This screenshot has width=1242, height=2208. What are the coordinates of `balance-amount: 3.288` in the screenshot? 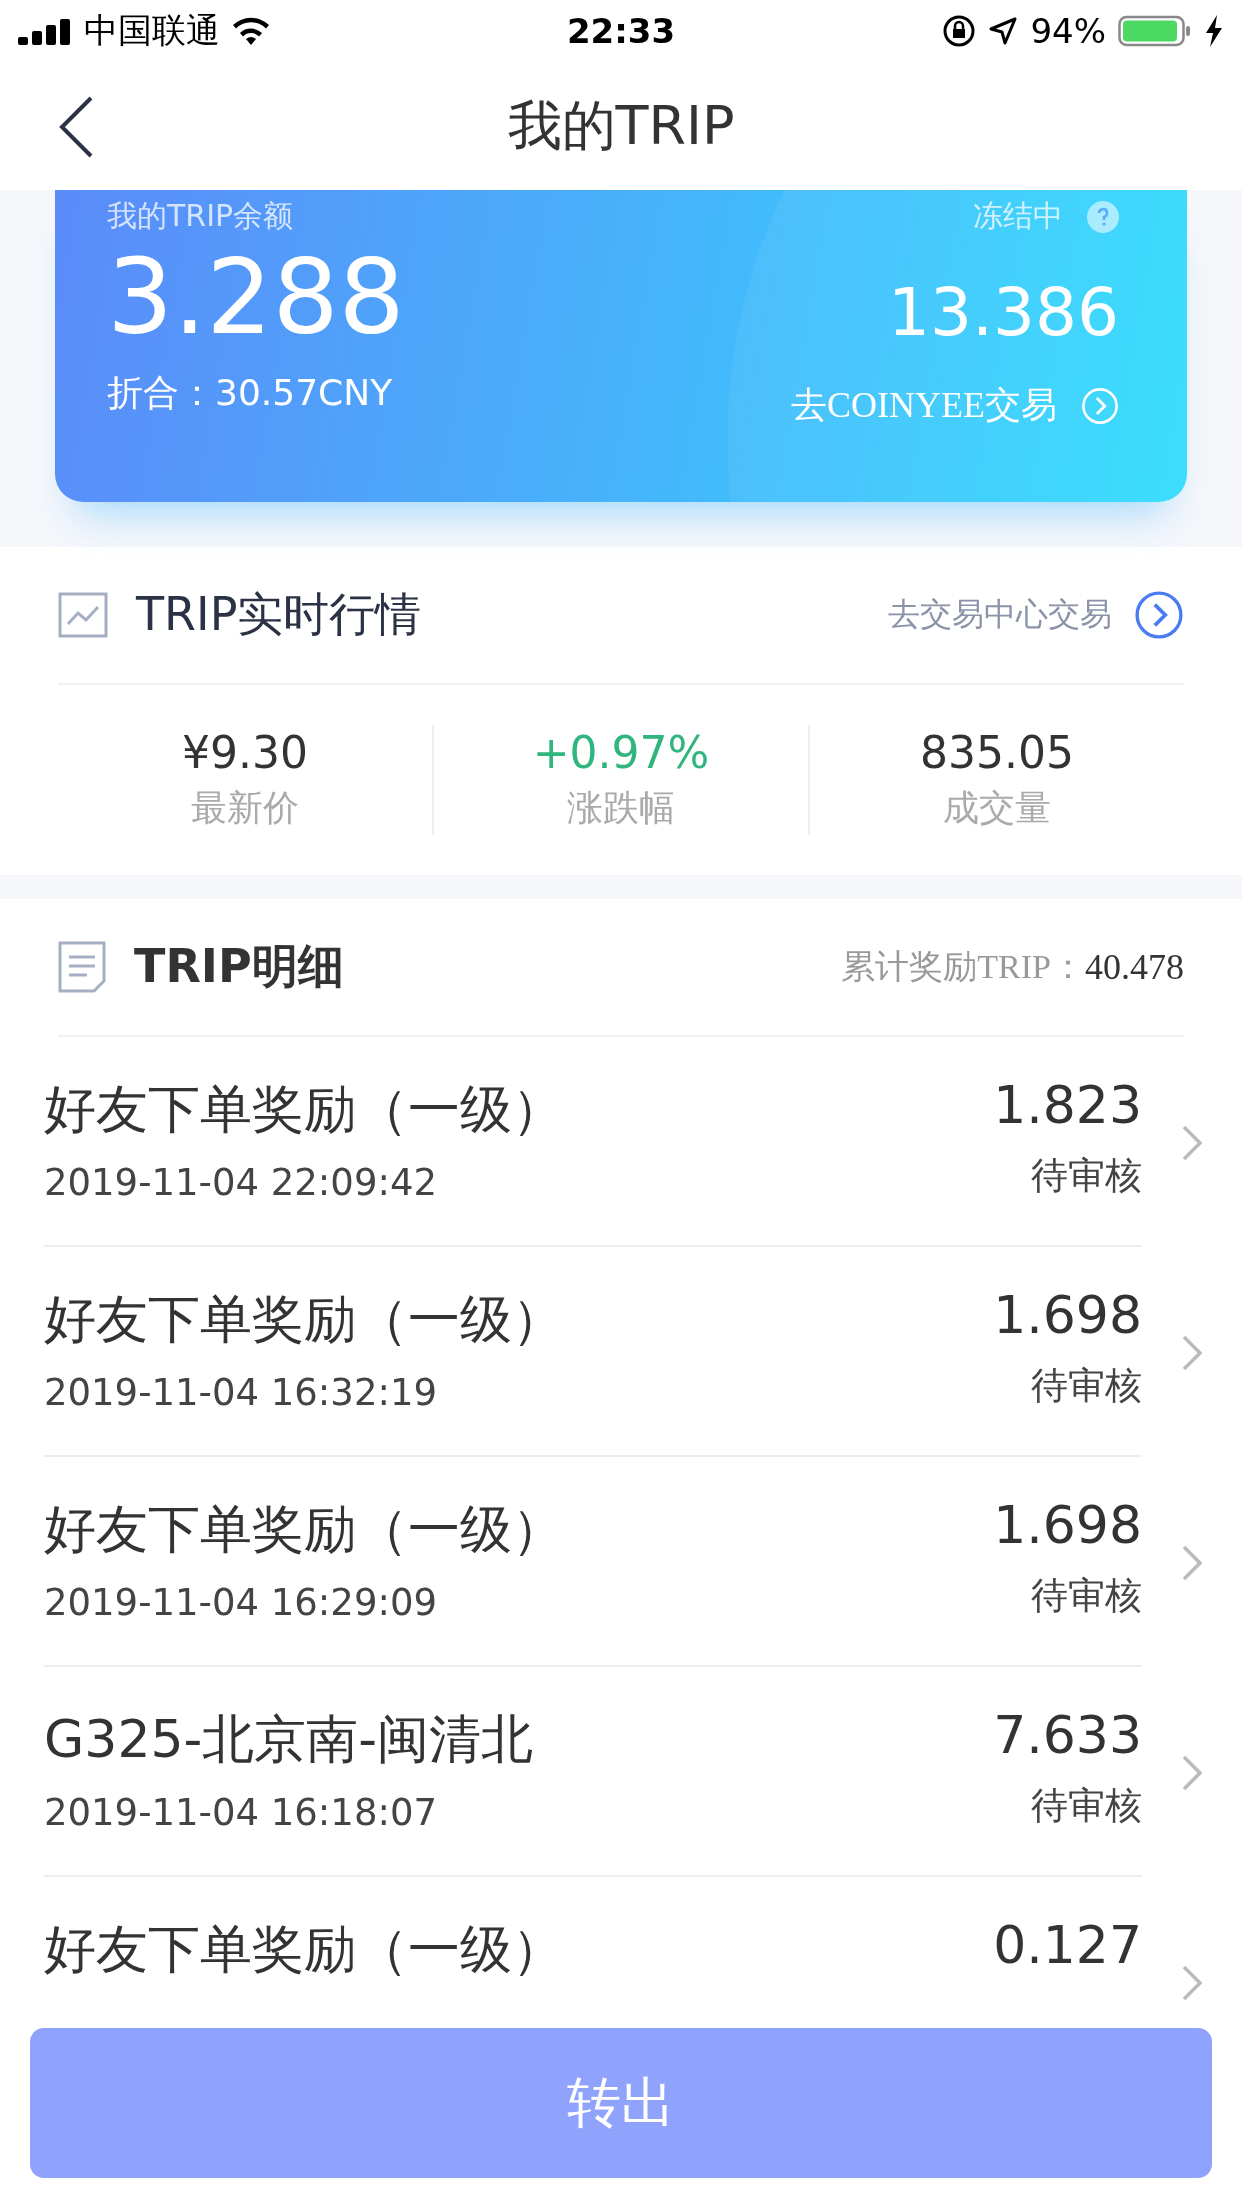 It's located at (256, 297).